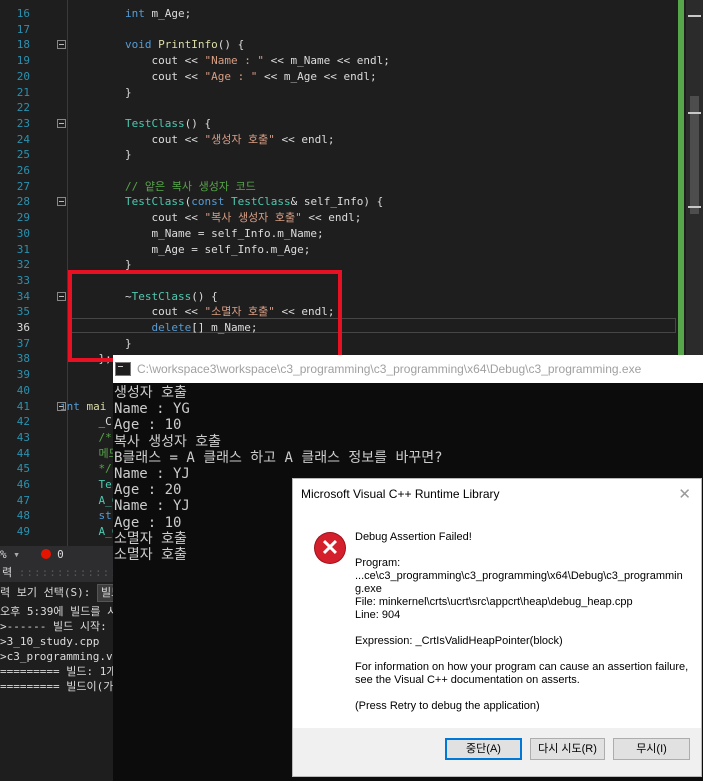 This screenshot has height=781, width=703. Describe the element at coordinates (23, 469) in the screenshot. I see `line-number: 45` at that location.